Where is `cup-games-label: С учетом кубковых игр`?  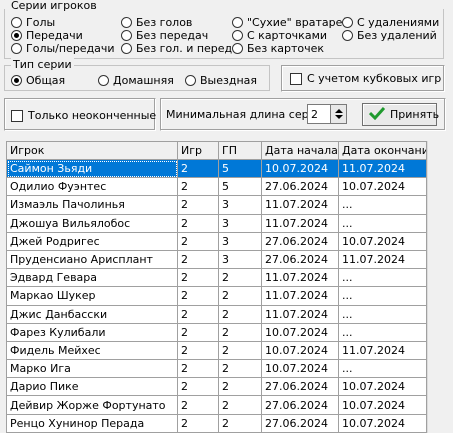 cup-games-label: С учетом кубковых игр is located at coordinates (374, 78).